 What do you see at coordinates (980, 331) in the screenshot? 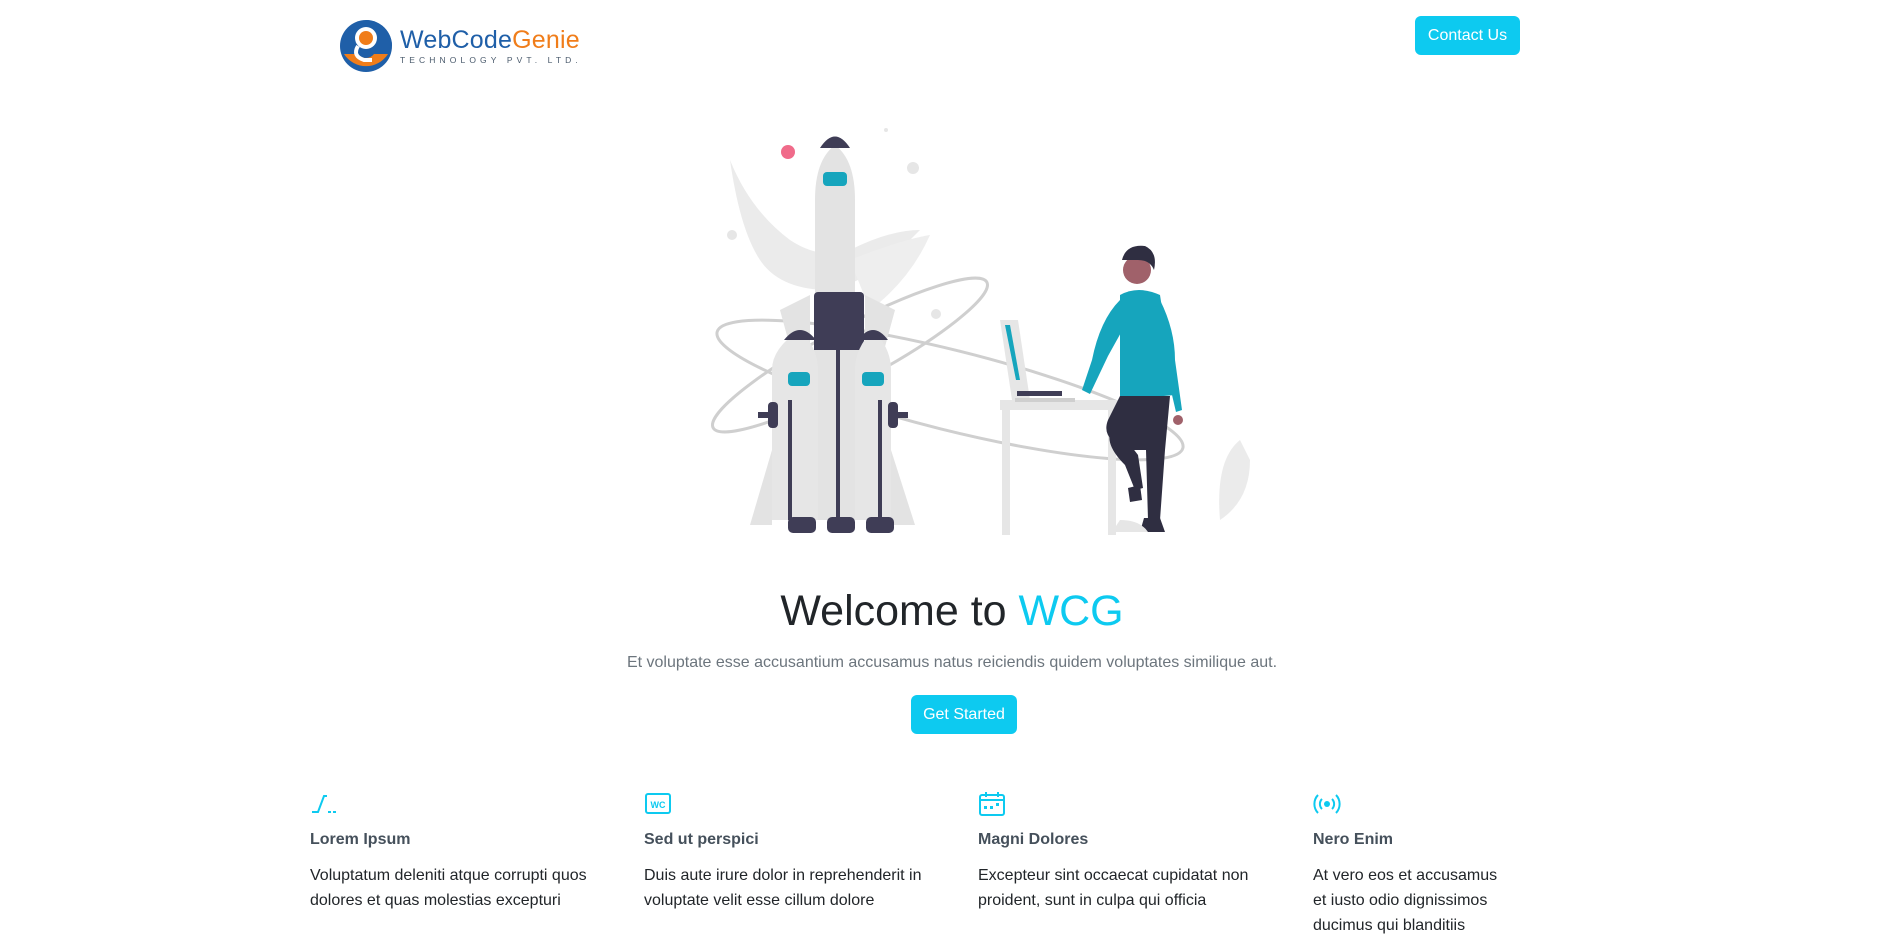
I see `hero-illustration` at bounding box center [980, 331].